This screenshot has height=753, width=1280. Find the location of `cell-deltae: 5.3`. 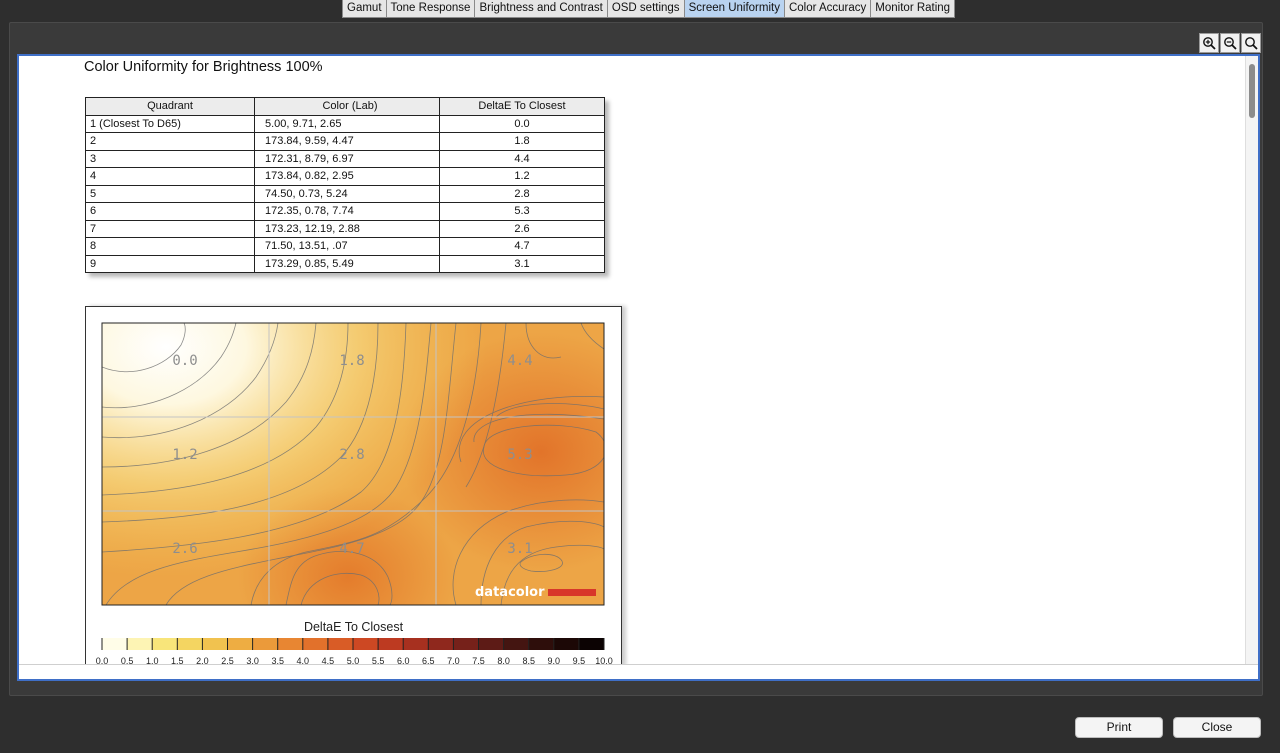

cell-deltae: 5.3 is located at coordinates (522, 211).